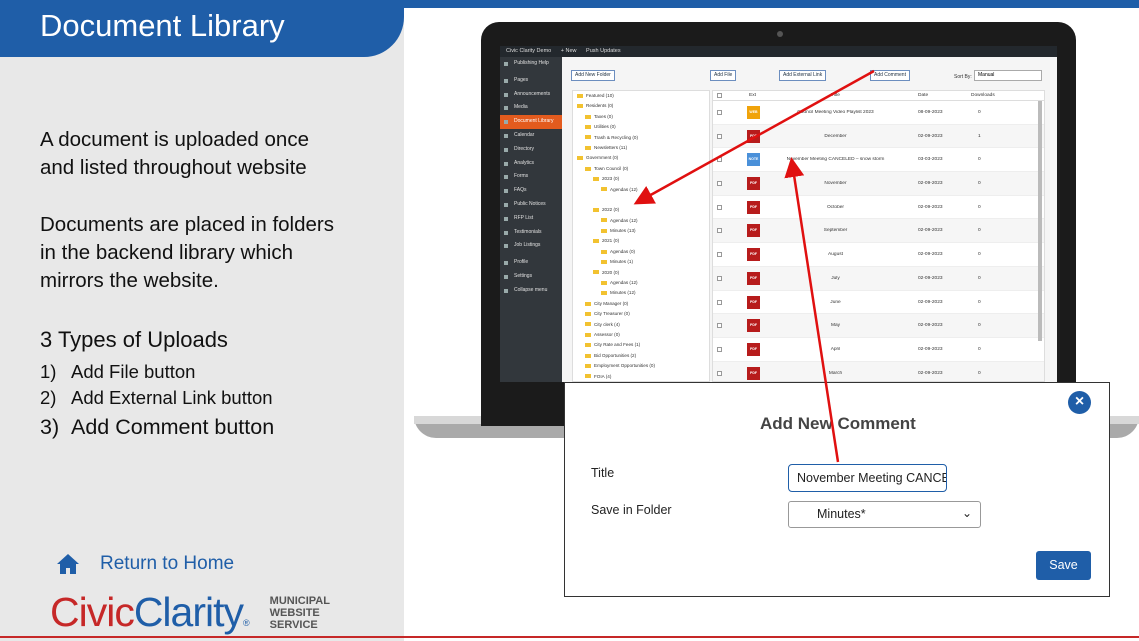 The width and height of the screenshot is (1139, 641). What do you see at coordinates (878, 208) in the screenshot?
I see `table-row: PDF October 02-09-2023 0` at bounding box center [878, 208].